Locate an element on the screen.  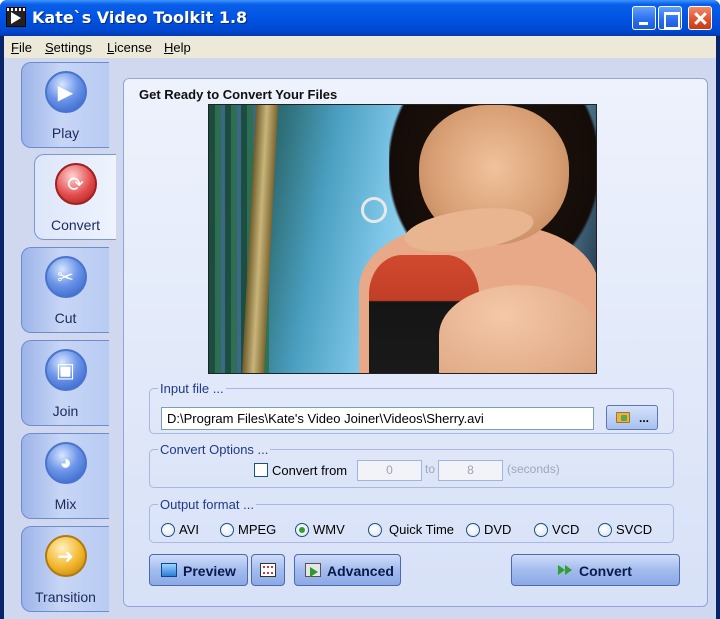
convert-from-checkbox is located at coordinates (261, 470).